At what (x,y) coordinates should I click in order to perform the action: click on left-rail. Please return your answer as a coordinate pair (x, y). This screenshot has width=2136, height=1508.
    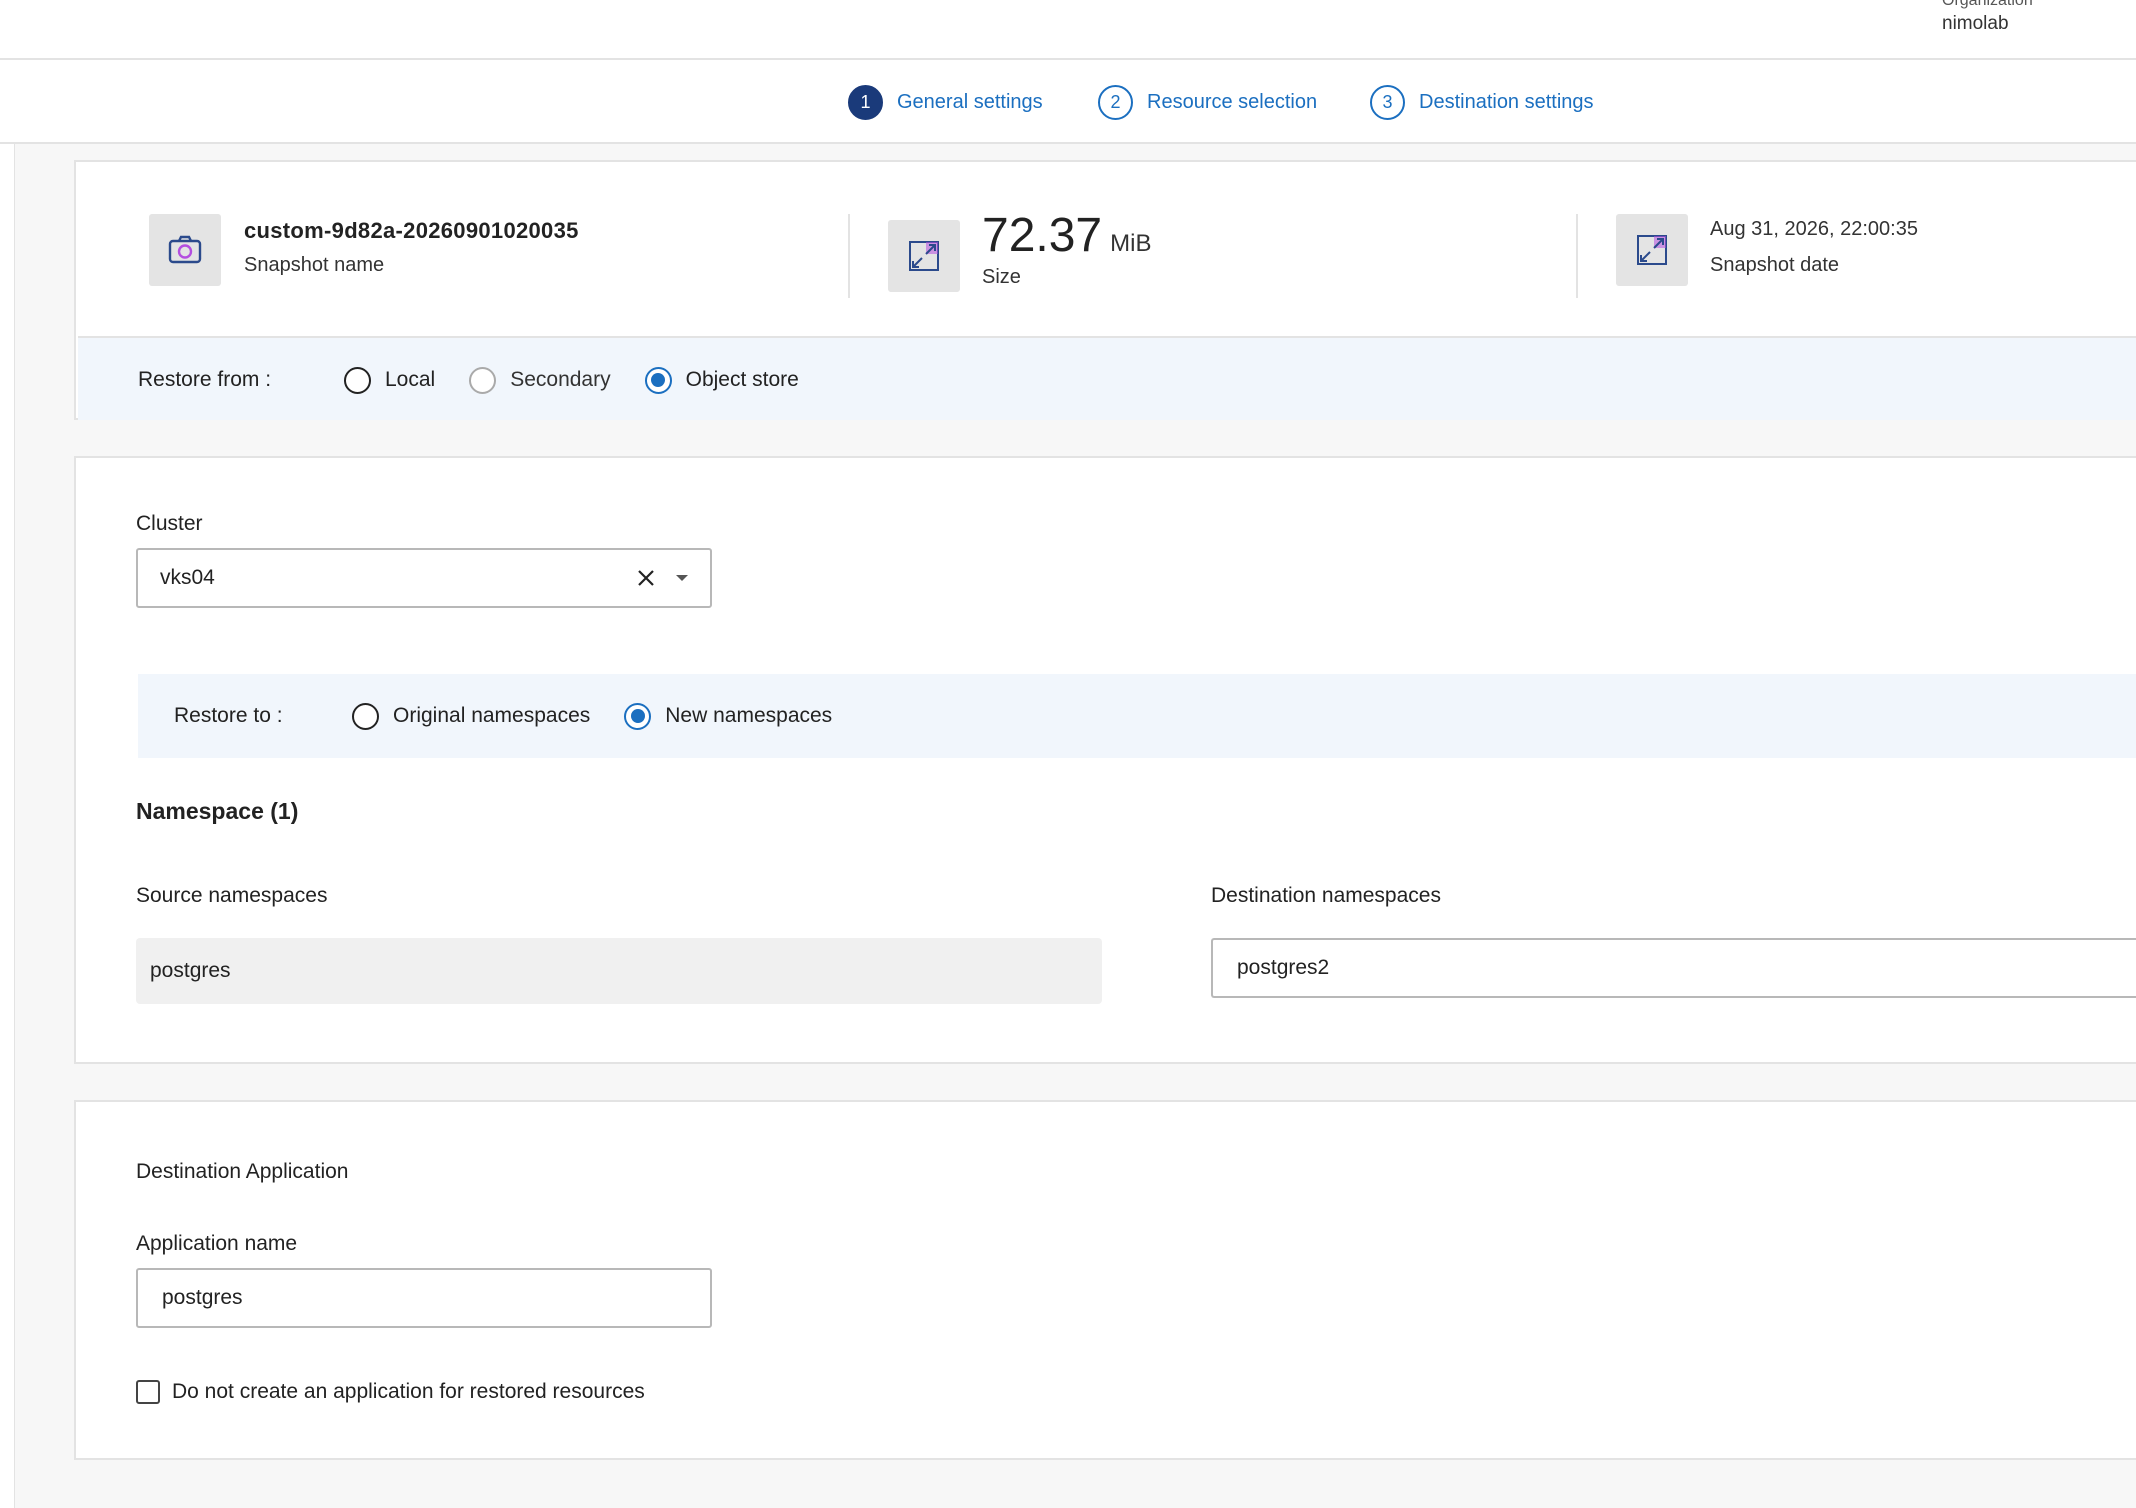
    Looking at the image, I should click on (7, 826).